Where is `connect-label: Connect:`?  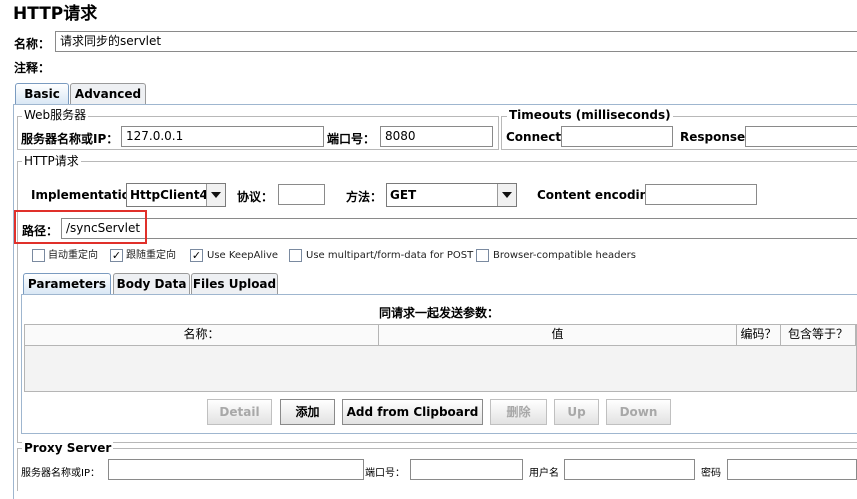
connect-label: Connect: is located at coordinates (536, 137).